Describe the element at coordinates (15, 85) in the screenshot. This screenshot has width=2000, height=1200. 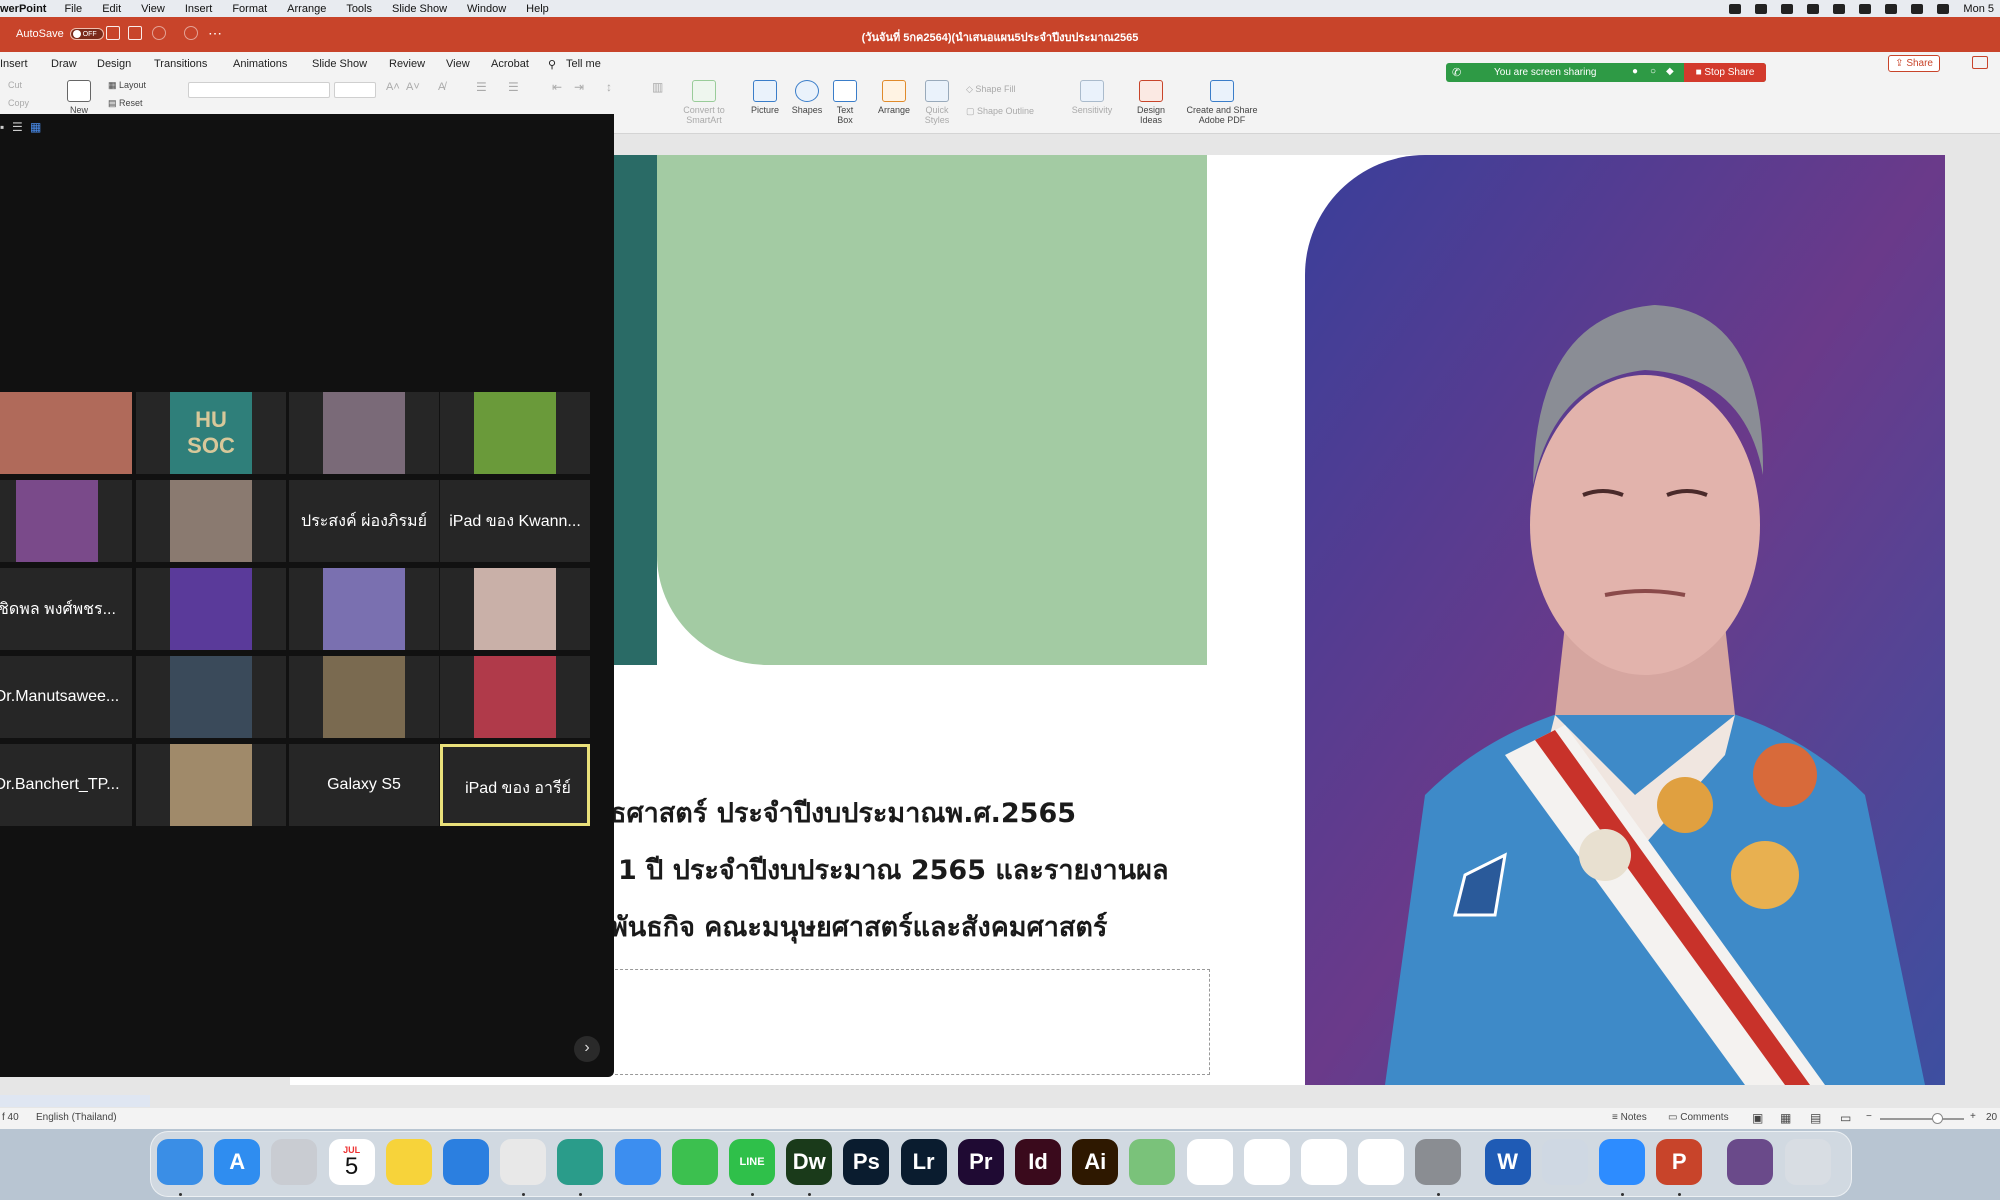
I see `cut-button: Cut` at that location.